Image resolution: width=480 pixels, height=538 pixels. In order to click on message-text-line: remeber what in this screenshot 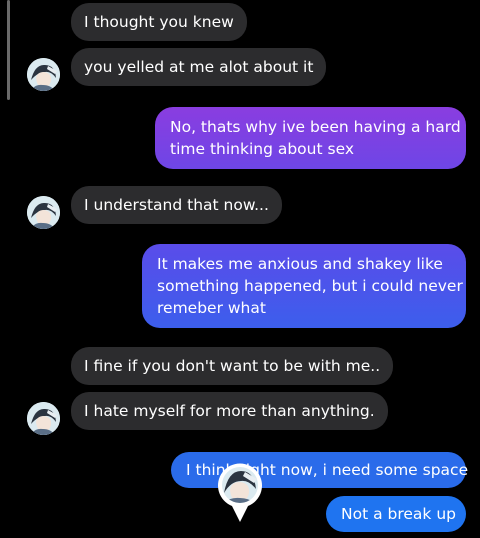, I will do `click(211, 308)`.